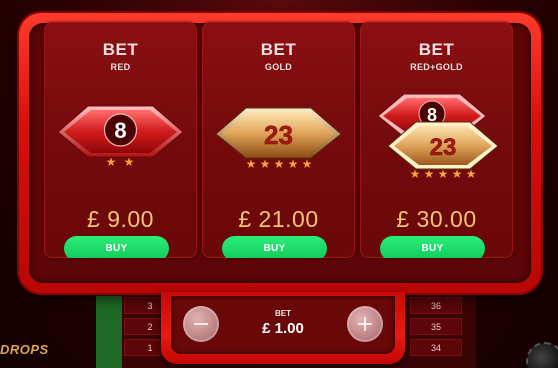 Image resolution: width=558 pixels, height=368 pixels. What do you see at coordinates (116, 247) in the screenshot?
I see `buy-red-button: BUY` at bounding box center [116, 247].